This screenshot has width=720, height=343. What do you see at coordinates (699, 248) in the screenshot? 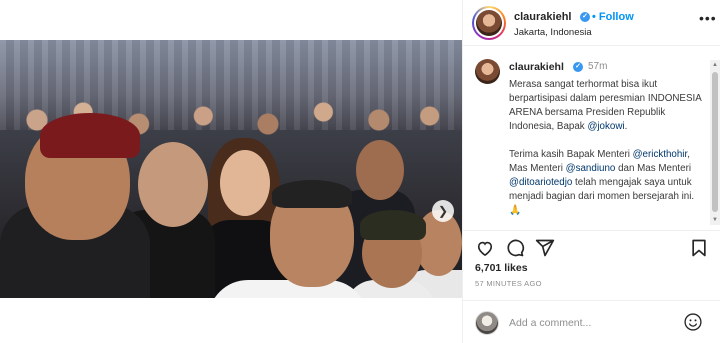
I see `bookmark-icon` at bounding box center [699, 248].